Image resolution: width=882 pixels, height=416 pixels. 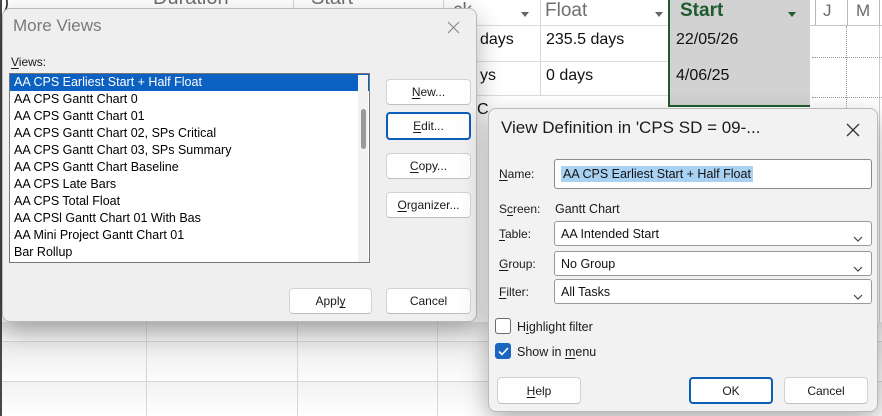 What do you see at coordinates (189, 235) in the screenshot?
I see `view-list-item: AA Mini Project Gantt Chart 01` at bounding box center [189, 235].